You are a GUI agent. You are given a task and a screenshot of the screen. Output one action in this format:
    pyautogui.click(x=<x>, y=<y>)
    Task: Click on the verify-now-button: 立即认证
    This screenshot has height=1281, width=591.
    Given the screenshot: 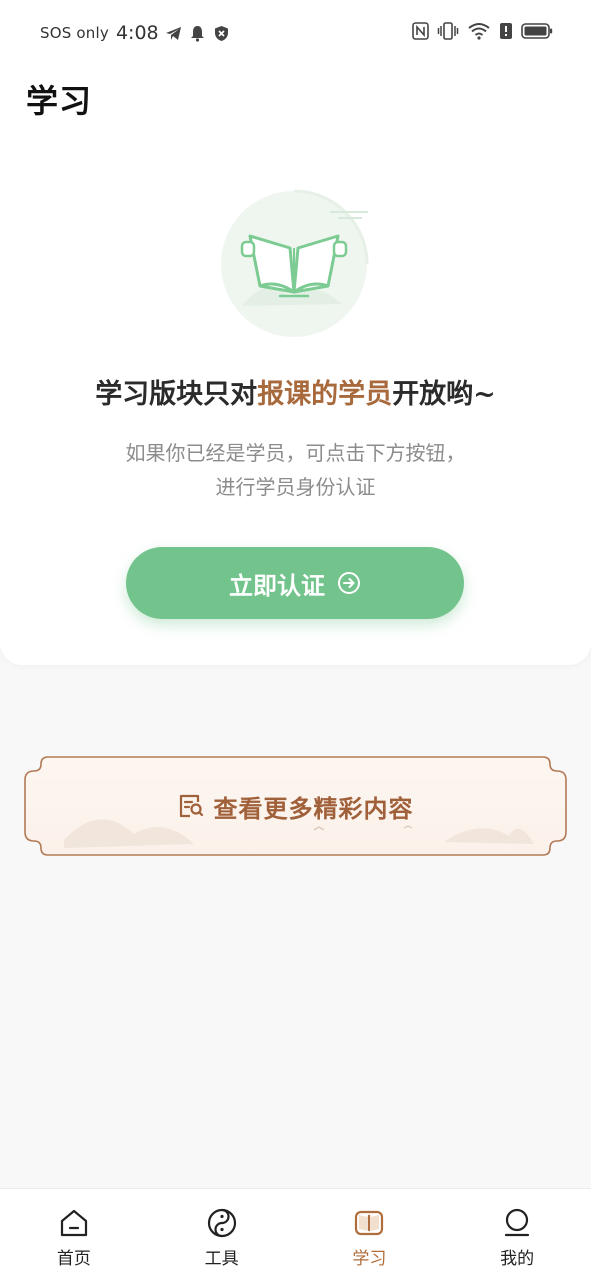 What is the action you would take?
    pyautogui.click(x=295, y=583)
    